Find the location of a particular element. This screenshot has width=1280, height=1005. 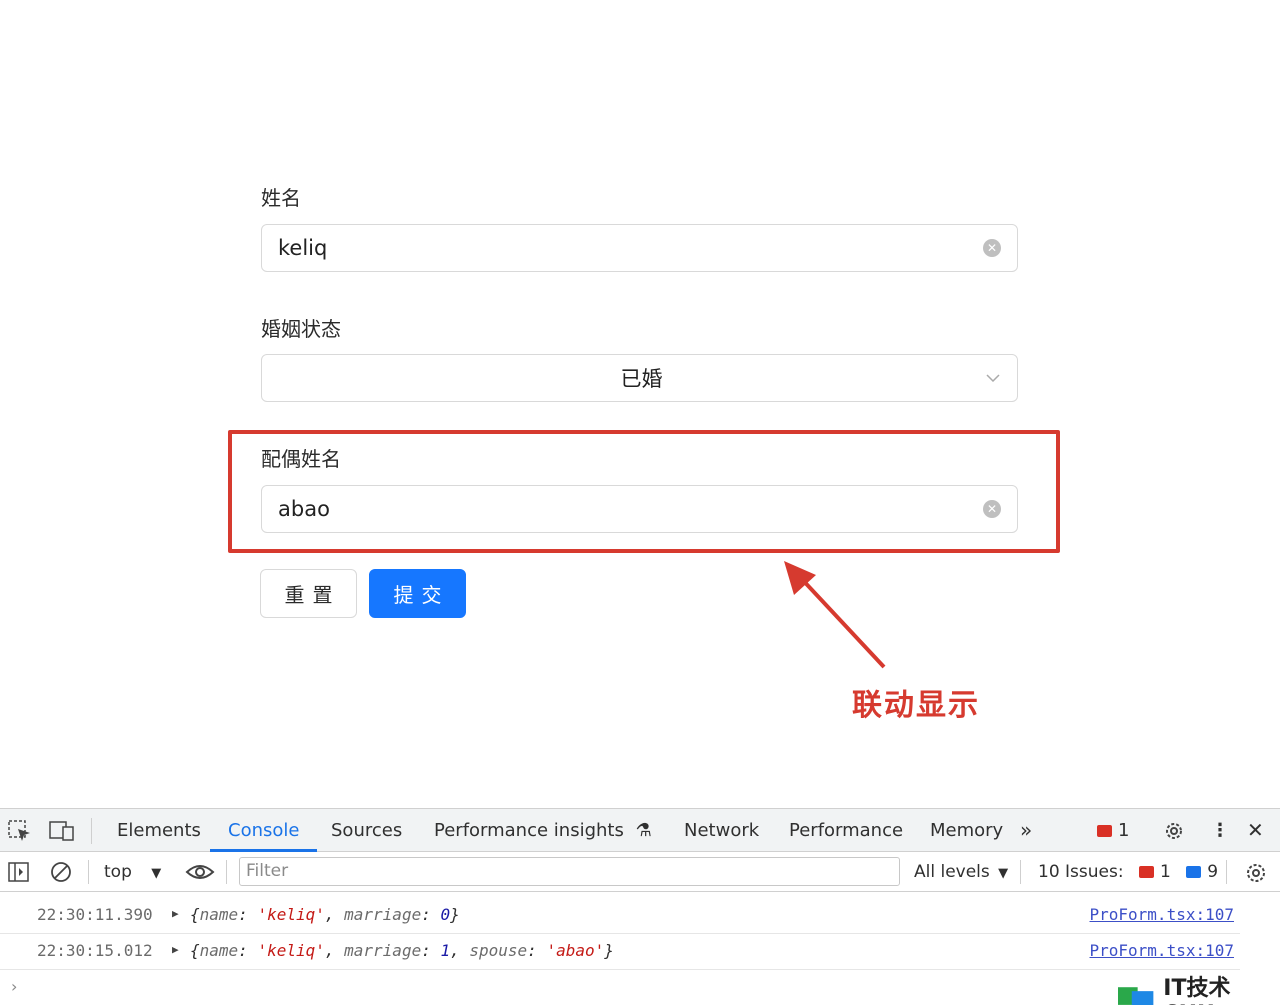

annotation-text: 联动显示 is located at coordinates (916, 705).